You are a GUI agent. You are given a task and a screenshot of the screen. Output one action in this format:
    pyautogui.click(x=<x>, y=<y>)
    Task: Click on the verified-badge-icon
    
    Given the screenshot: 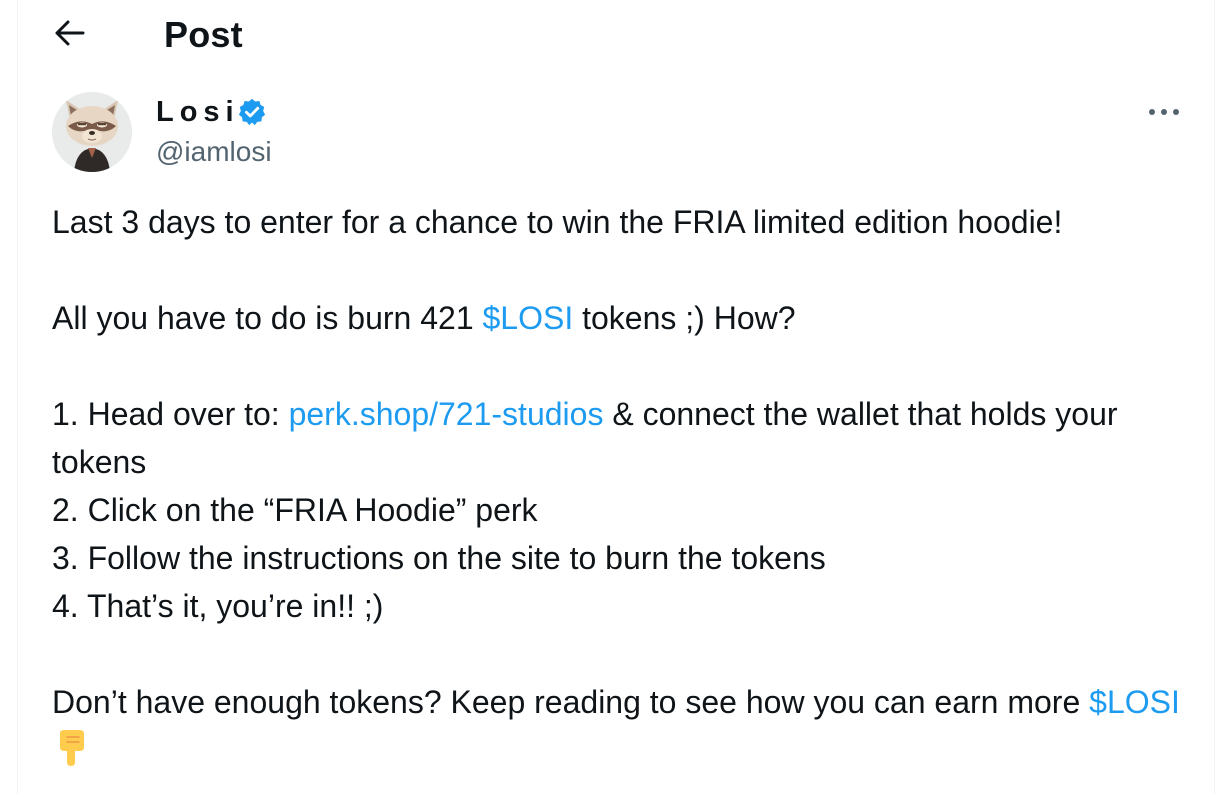 What is the action you would take?
    pyautogui.click(x=252, y=112)
    